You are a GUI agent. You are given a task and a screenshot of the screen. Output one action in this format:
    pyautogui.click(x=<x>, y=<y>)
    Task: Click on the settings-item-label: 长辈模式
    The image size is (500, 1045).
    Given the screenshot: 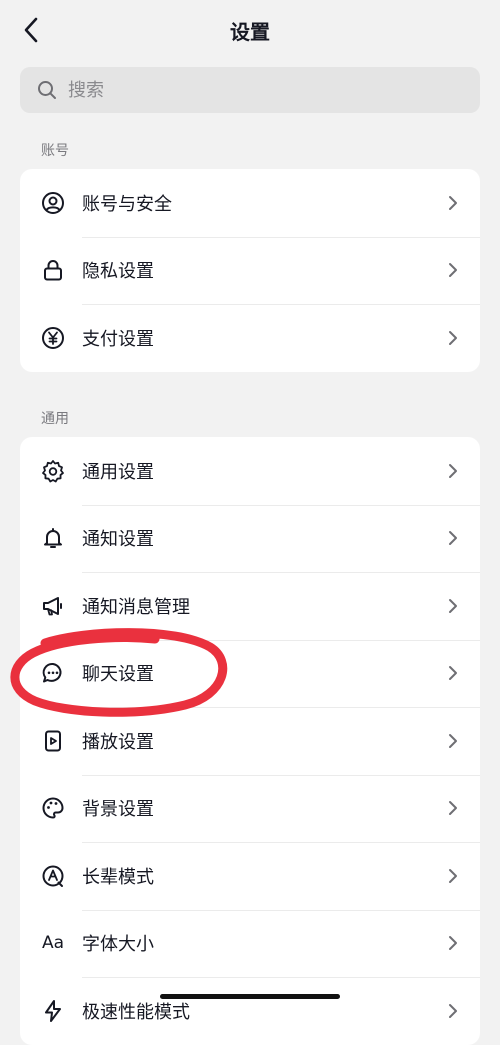 What is the action you would take?
    pyautogui.click(x=118, y=877)
    